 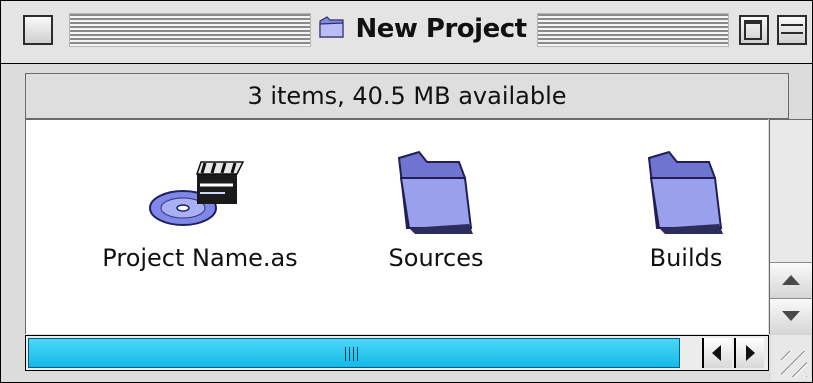 I want to click on arrow-down-icon, so click(x=791, y=316).